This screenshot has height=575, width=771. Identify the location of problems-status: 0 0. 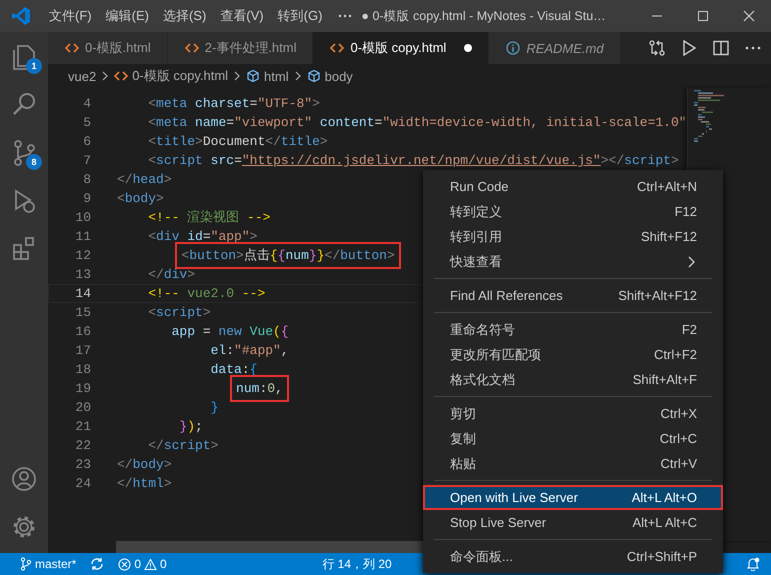
(142, 564).